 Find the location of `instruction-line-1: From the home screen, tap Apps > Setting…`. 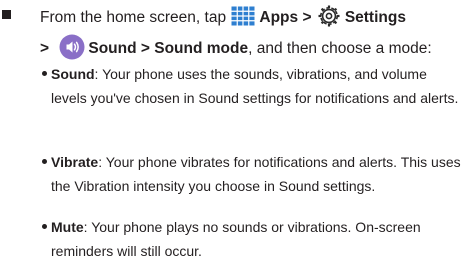

instruction-line-1: From the home screen, tap Apps > Setting… is located at coordinates (223, 17).